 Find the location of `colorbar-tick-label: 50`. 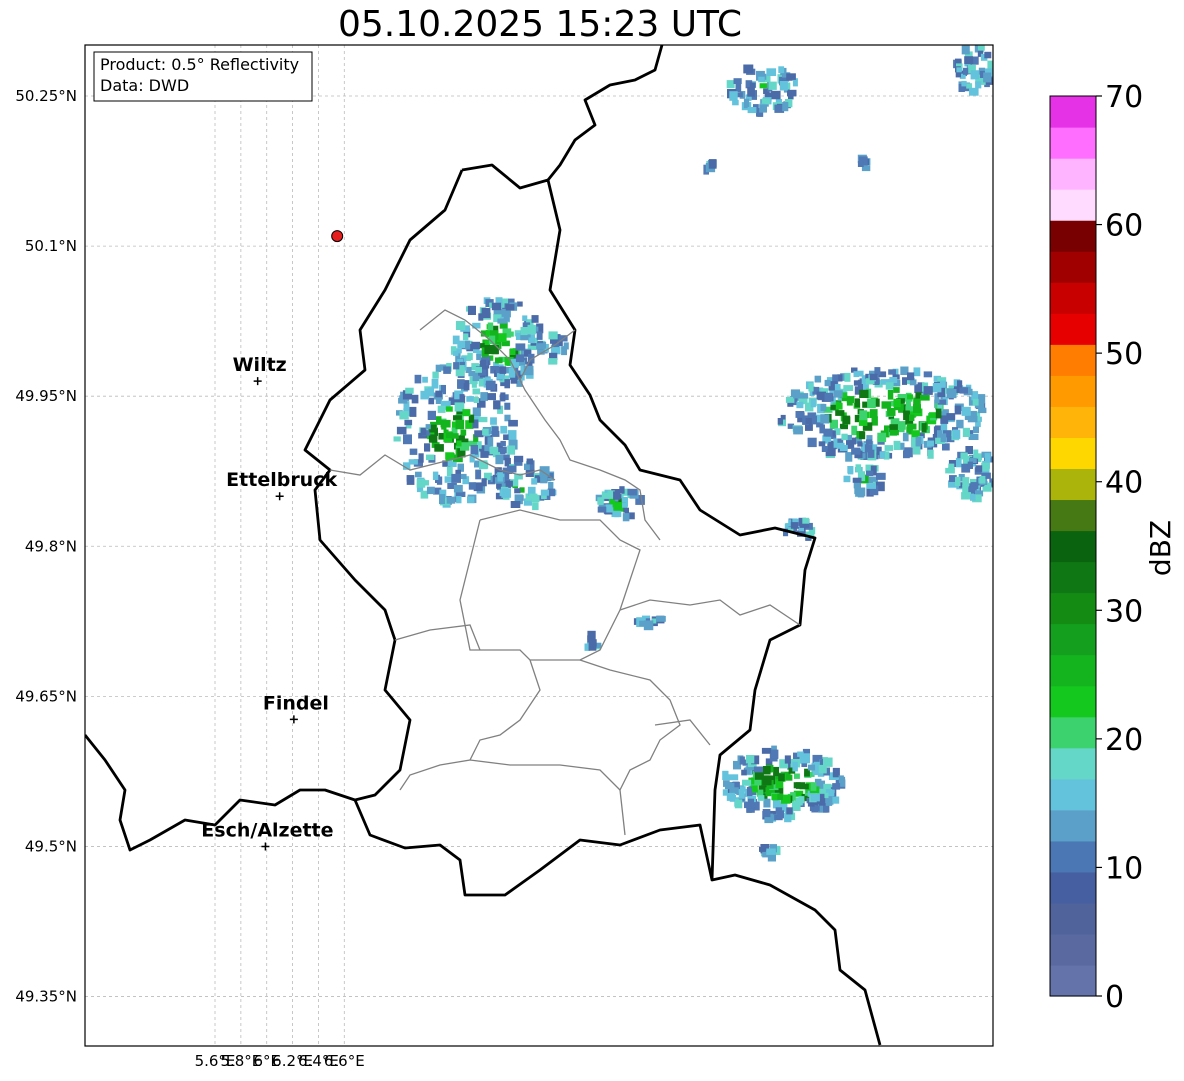

colorbar-tick-label: 50 is located at coordinates (1124, 354).